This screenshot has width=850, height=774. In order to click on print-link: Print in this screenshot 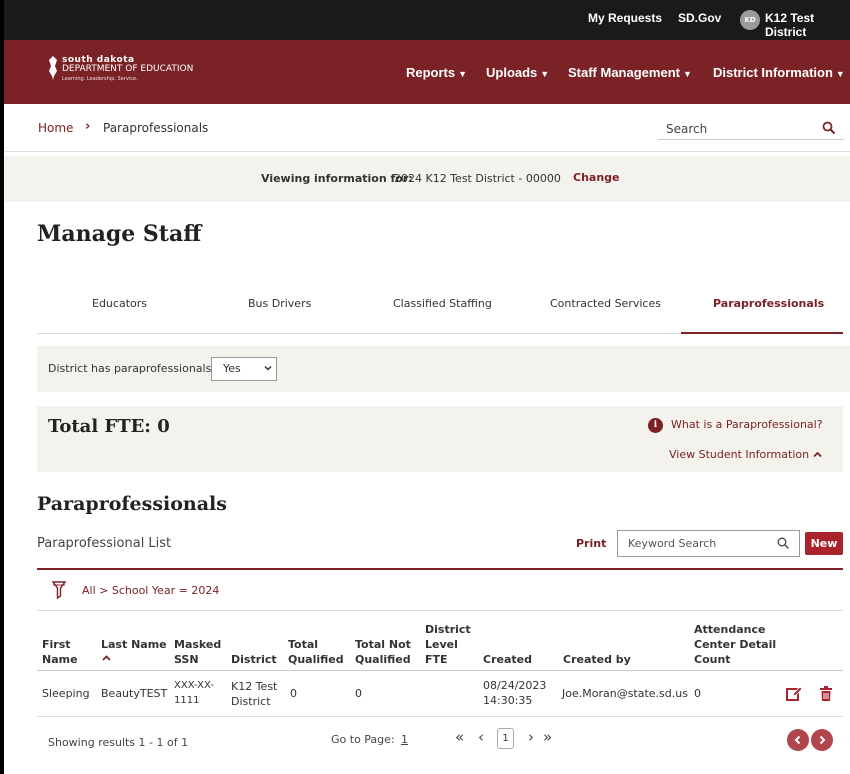, I will do `click(591, 543)`.